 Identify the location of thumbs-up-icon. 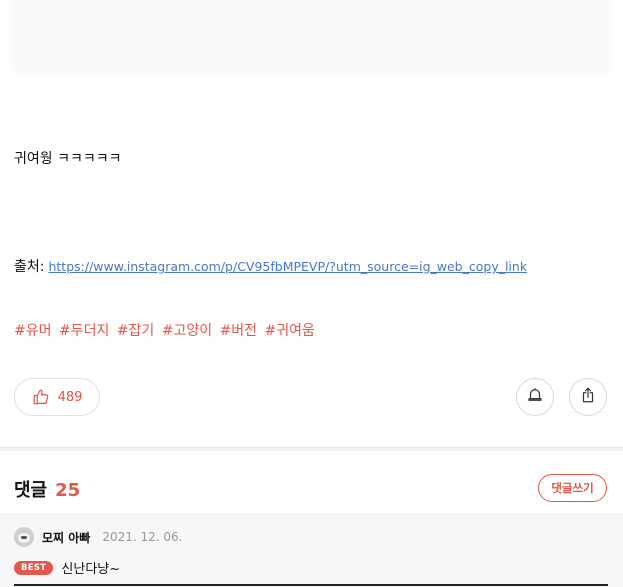
(41, 397).